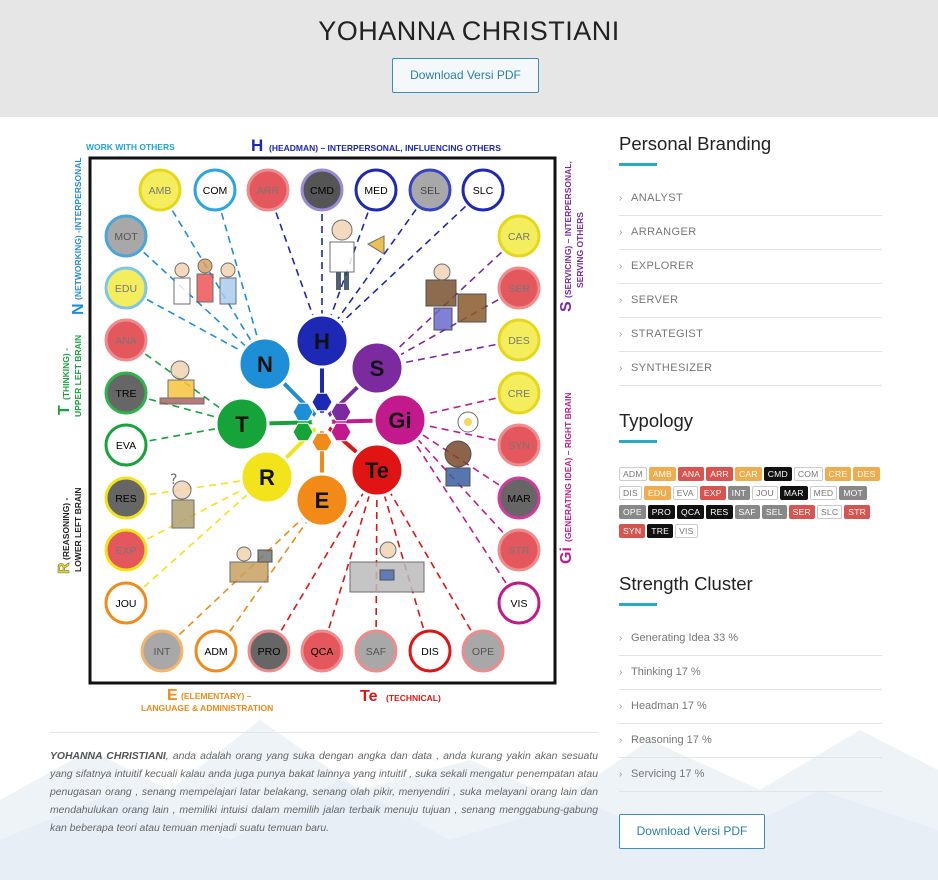 This screenshot has height=880, width=938. Describe the element at coordinates (750, 775) in the screenshot. I see `list-item: › Servicing 17 %` at that location.